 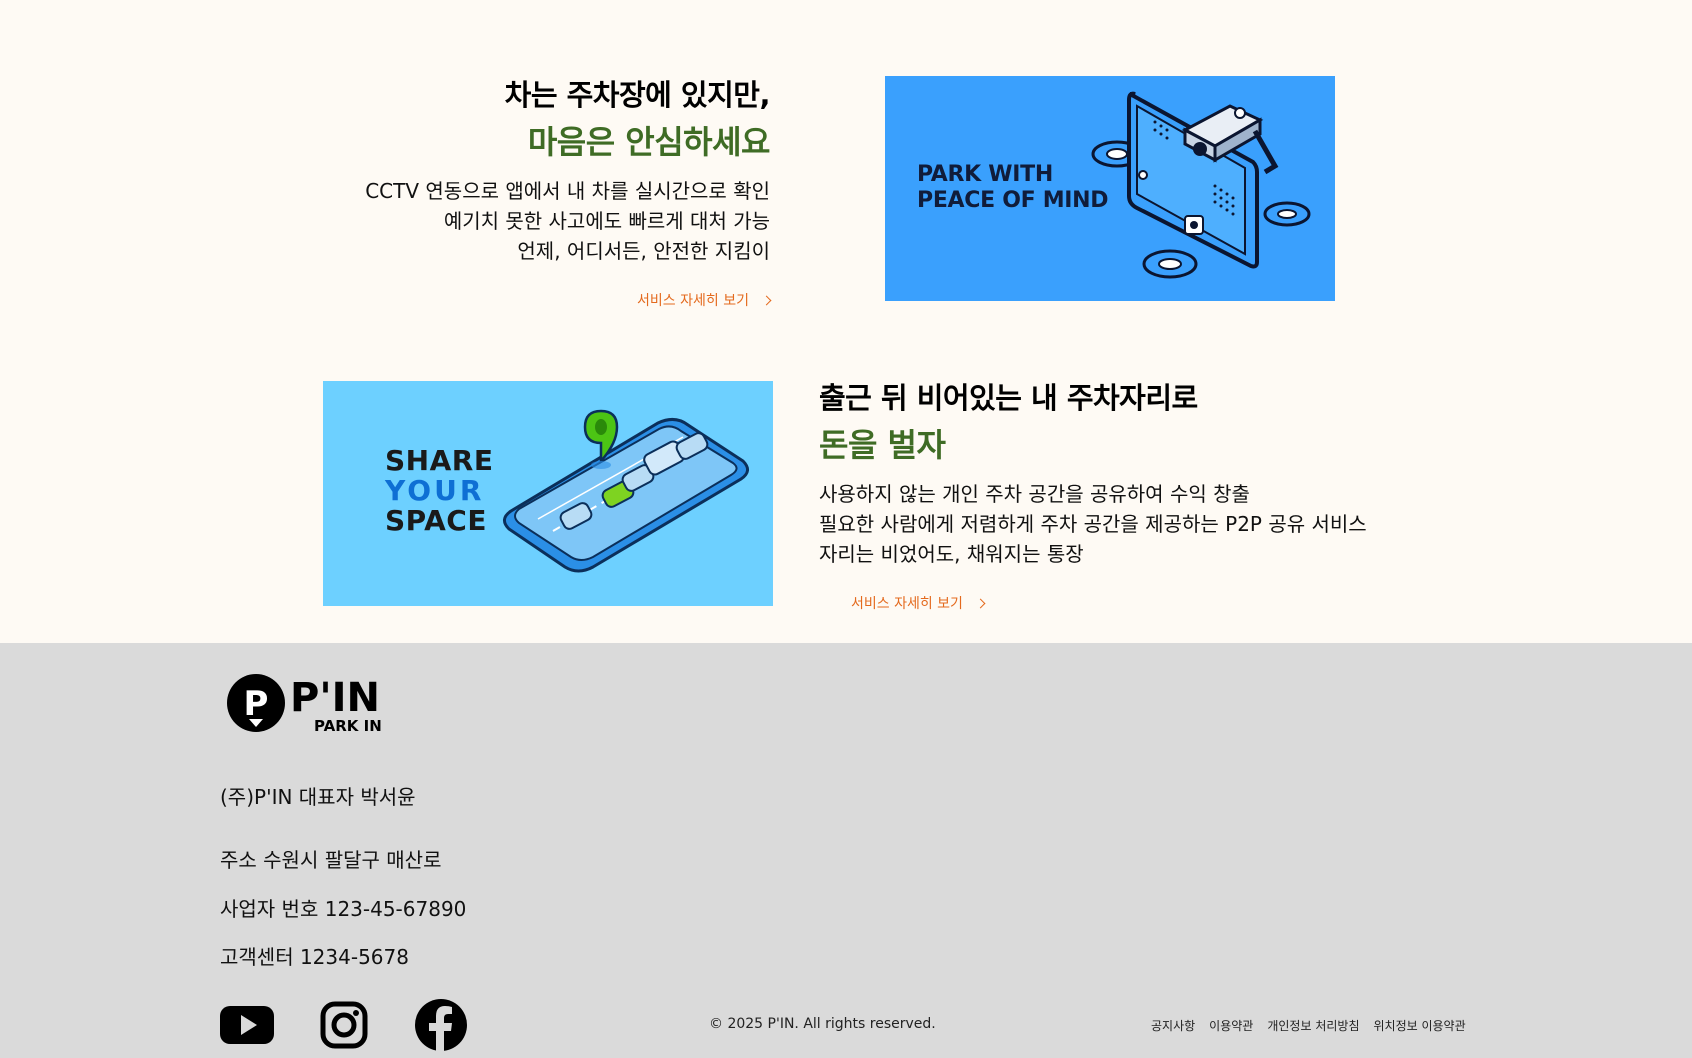 What do you see at coordinates (335, 698) in the screenshot?
I see `logo-text-main: P'IN` at bounding box center [335, 698].